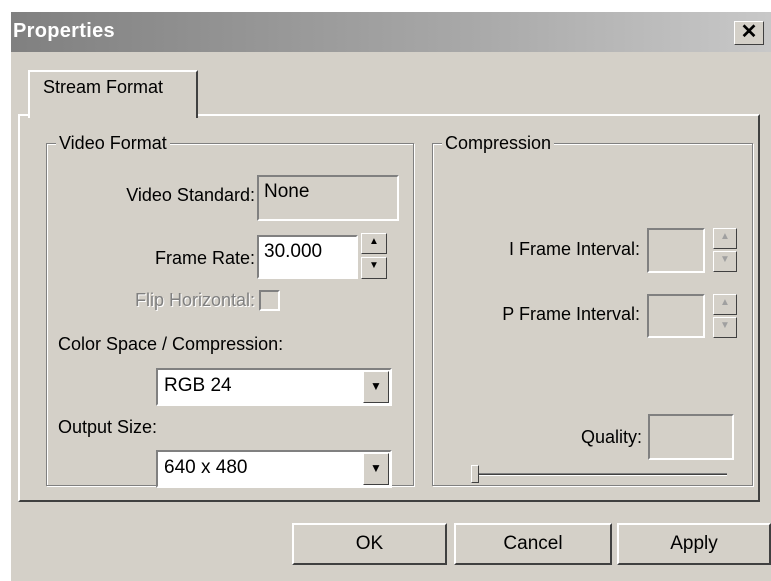  What do you see at coordinates (269, 300) in the screenshot?
I see `flip-horizontal-checkbox` at bounding box center [269, 300].